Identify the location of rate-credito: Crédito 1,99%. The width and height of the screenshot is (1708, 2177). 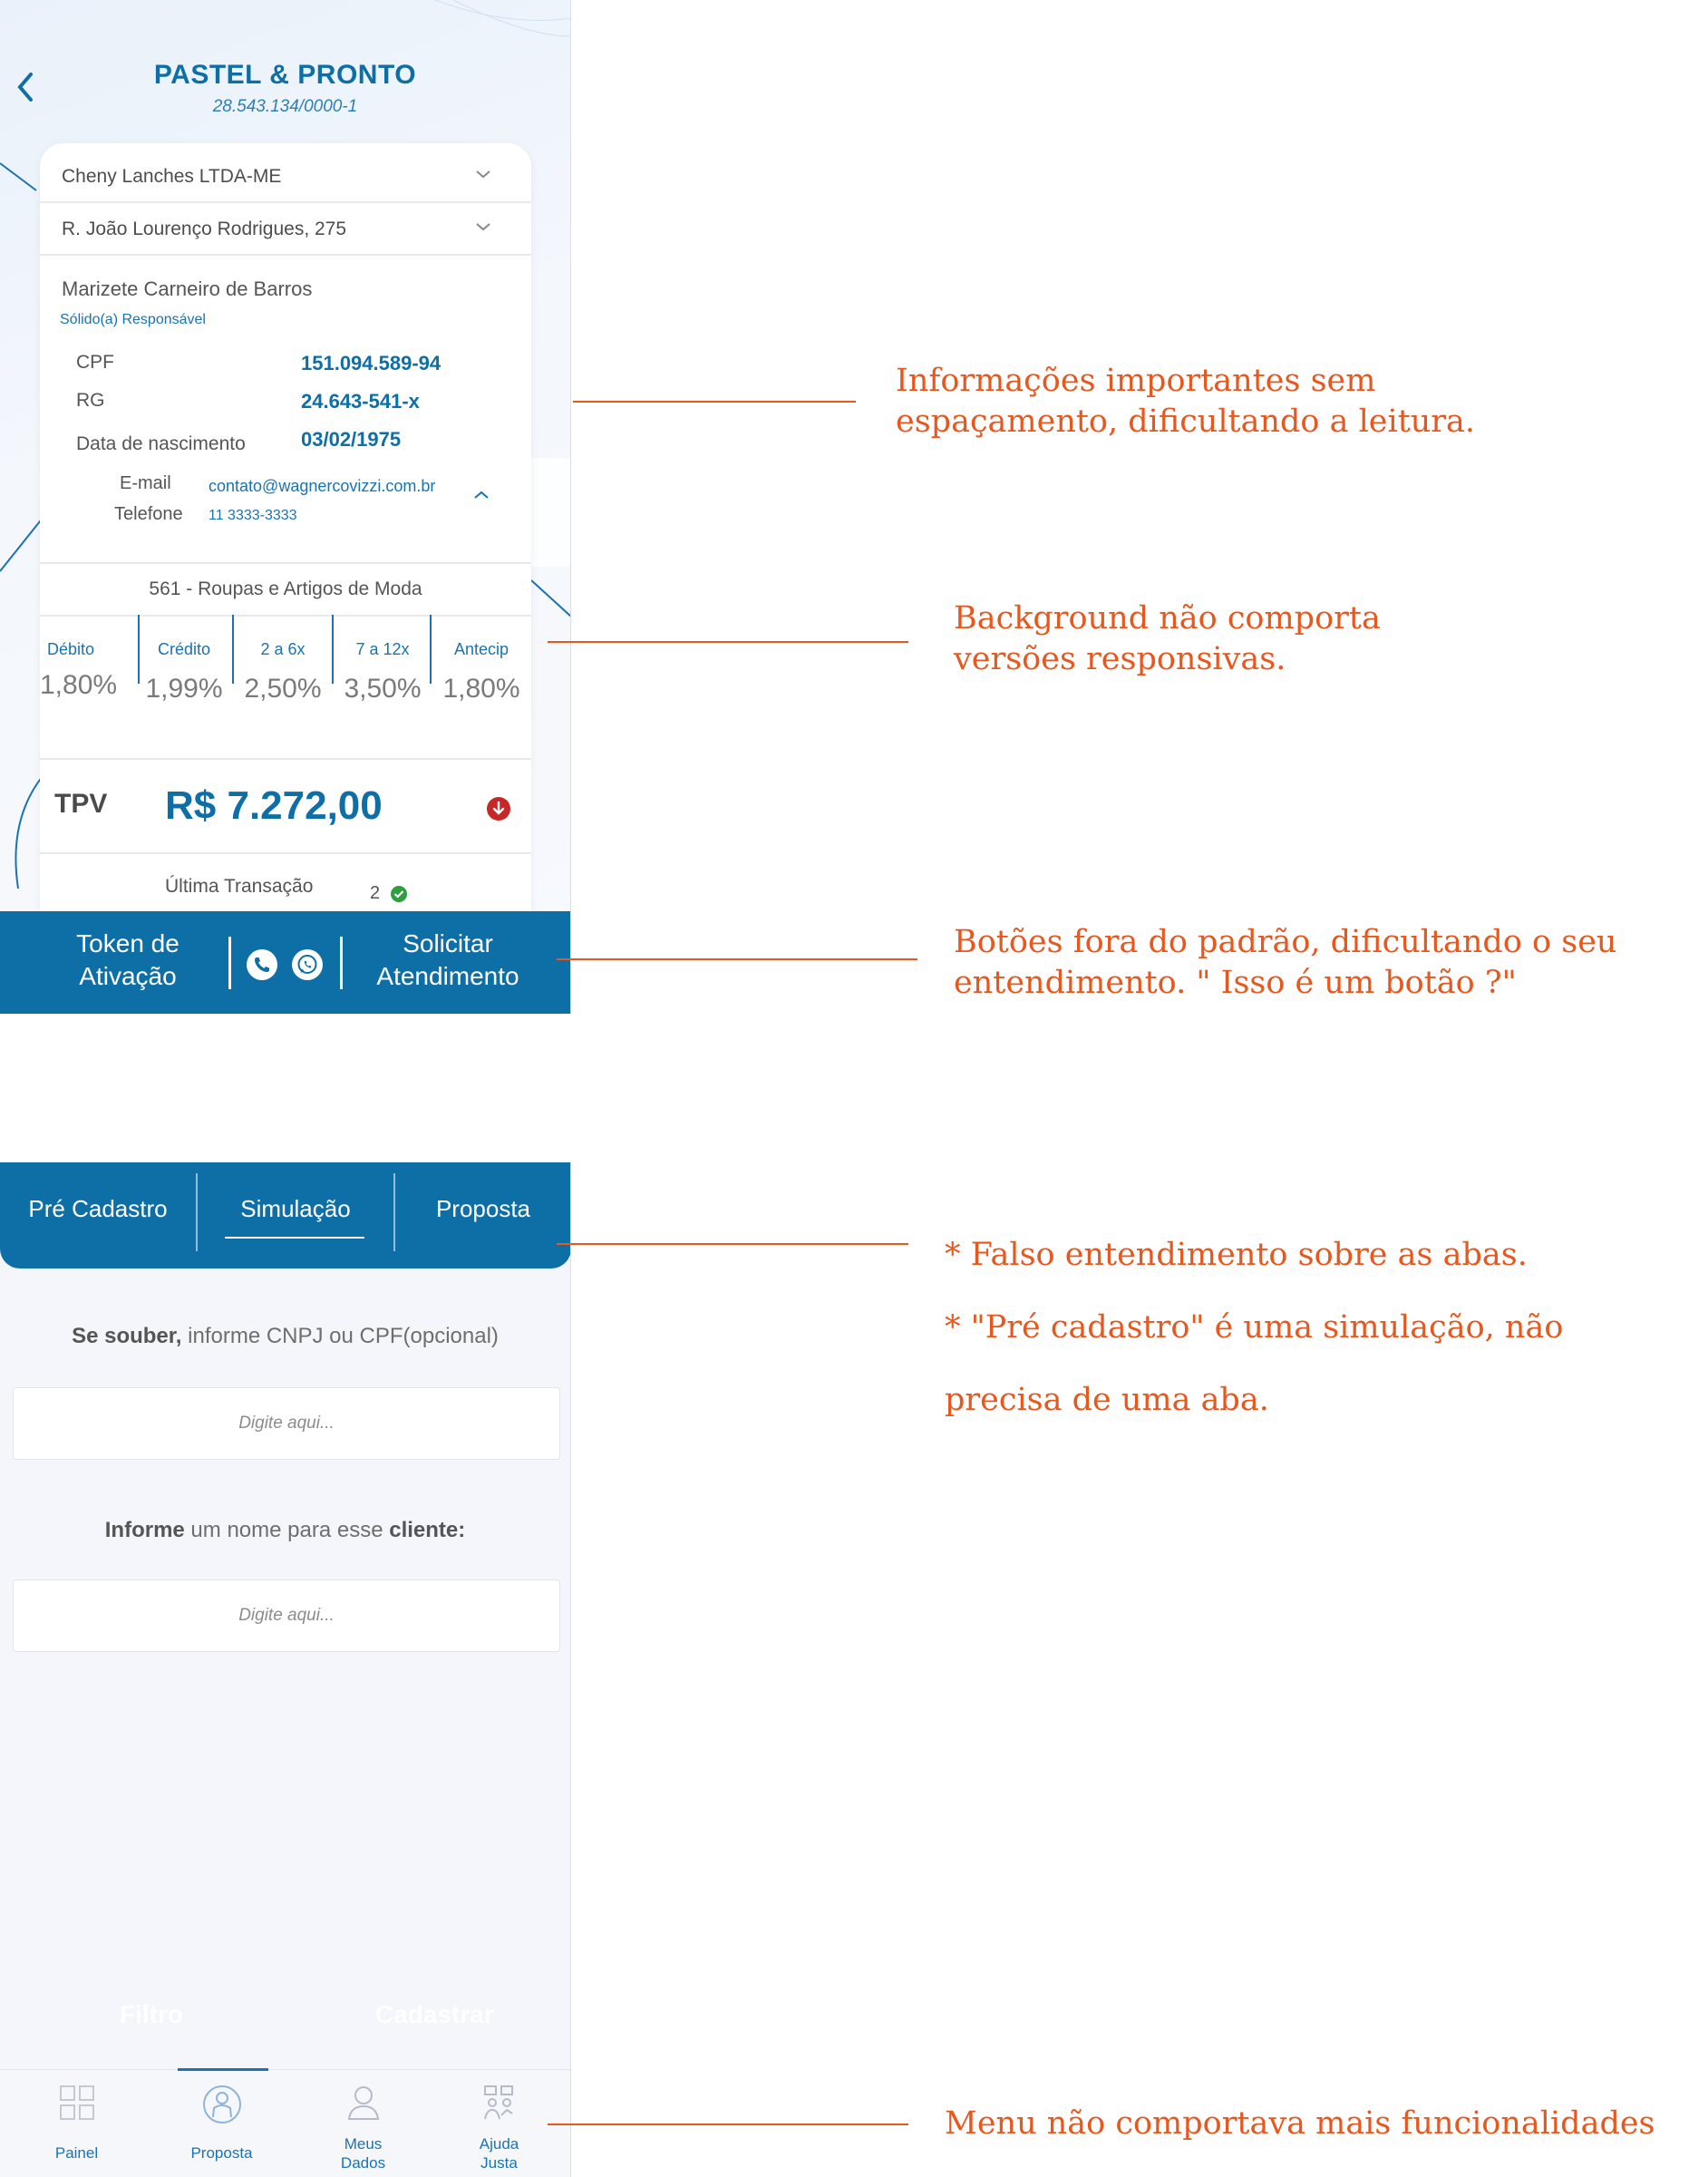
(184, 672).